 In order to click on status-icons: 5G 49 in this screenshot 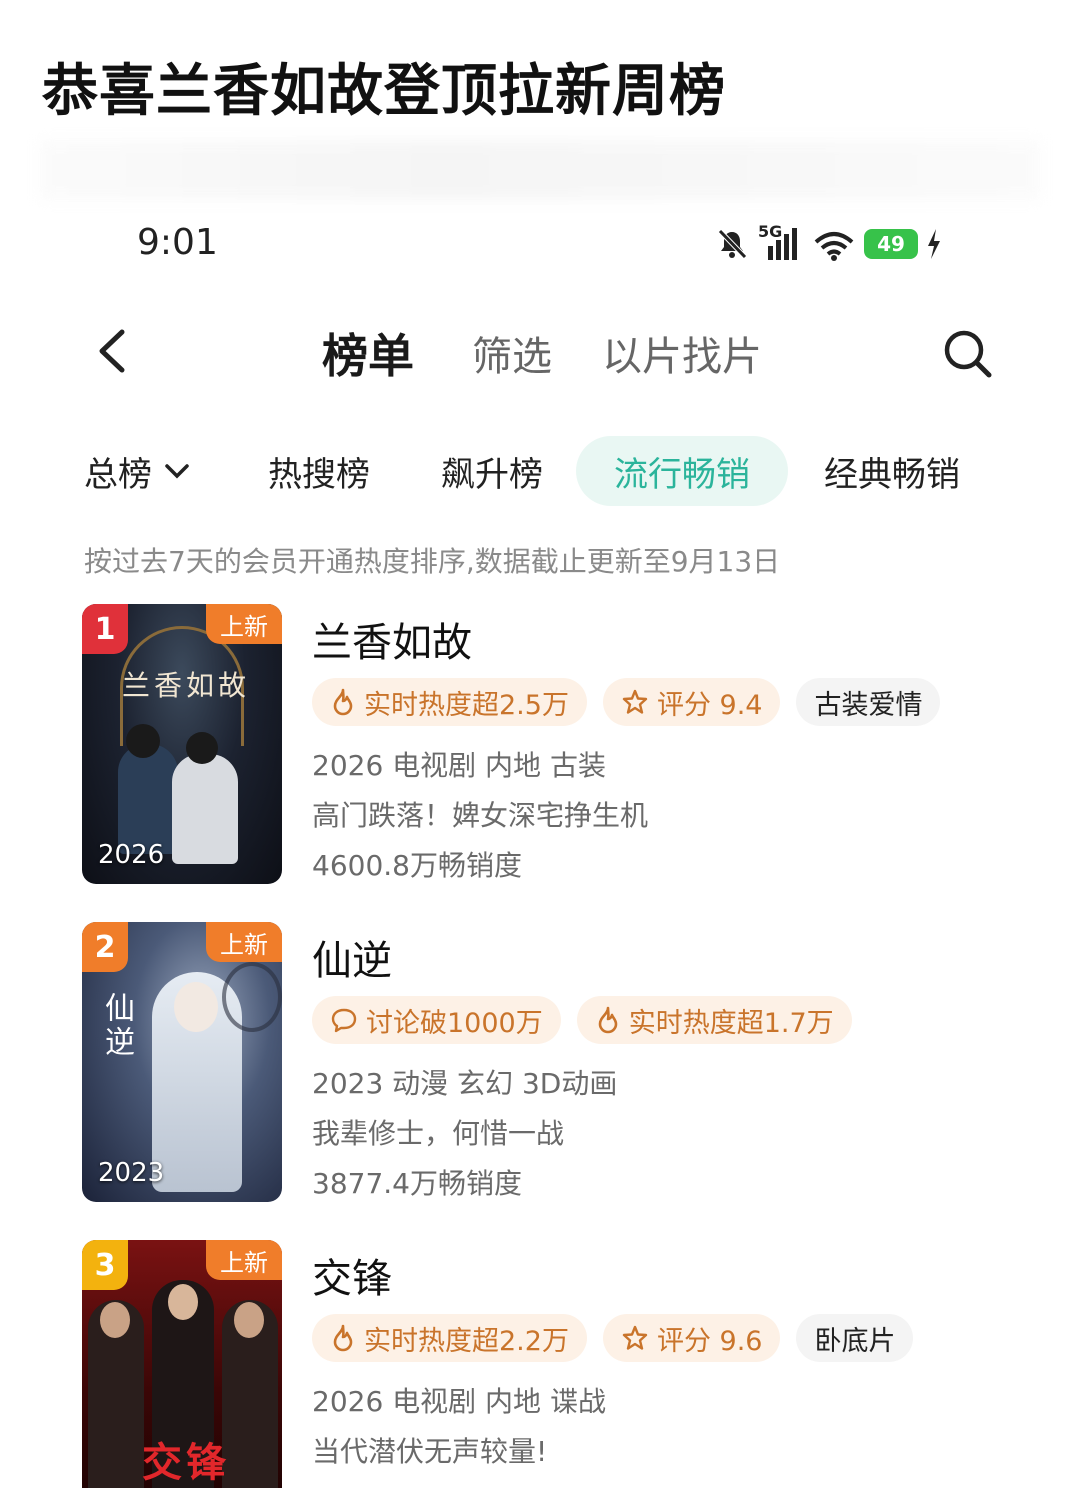, I will do `click(828, 243)`.